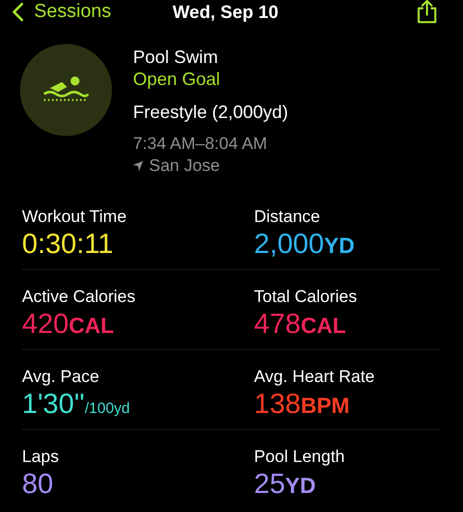  What do you see at coordinates (38, 484) in the screenshot?
I see `metric-value: 80` at bounding box center [38, 484].